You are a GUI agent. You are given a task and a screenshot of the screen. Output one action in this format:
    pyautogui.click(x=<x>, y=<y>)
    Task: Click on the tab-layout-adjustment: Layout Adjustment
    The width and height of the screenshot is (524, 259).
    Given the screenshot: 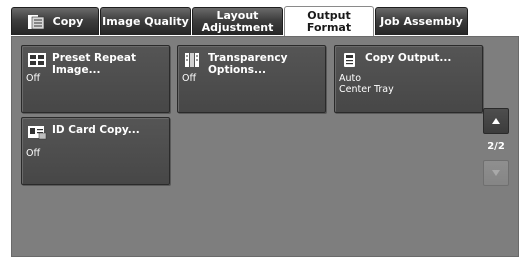 What is the action you would take?
    pyautogui.click(x=237, y=21)
    